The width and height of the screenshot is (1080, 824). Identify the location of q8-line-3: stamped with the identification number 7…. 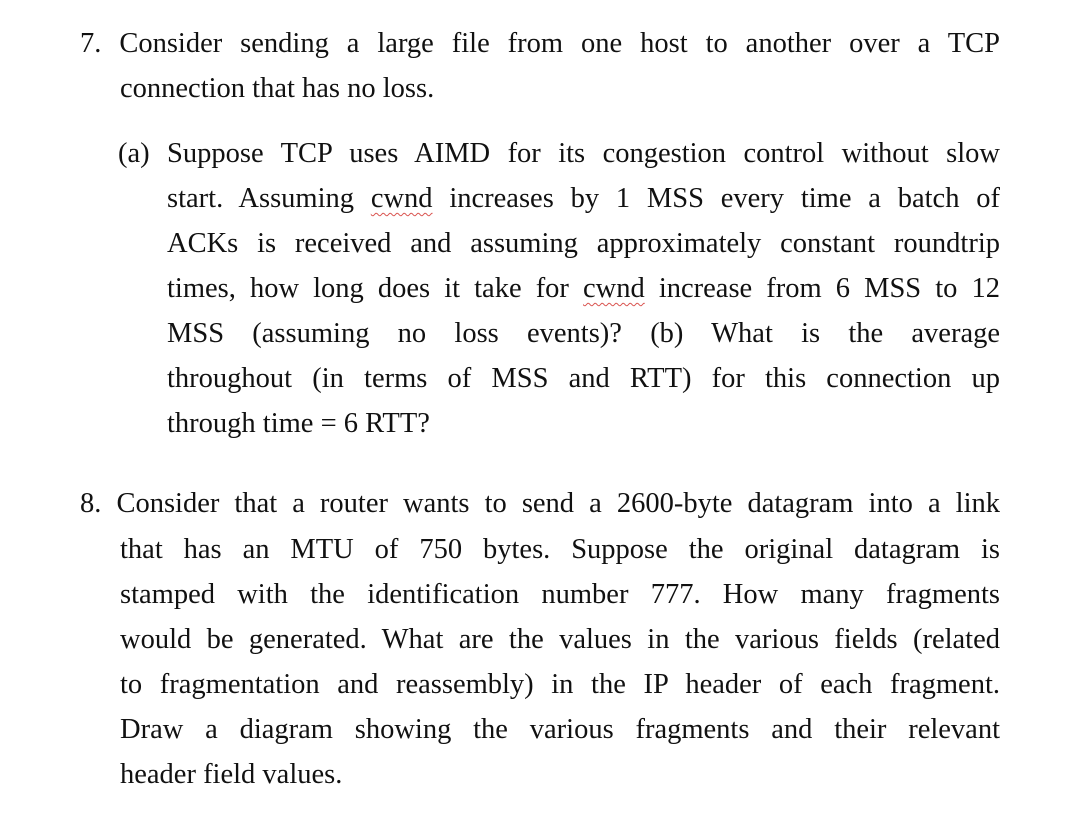
(560, 594).